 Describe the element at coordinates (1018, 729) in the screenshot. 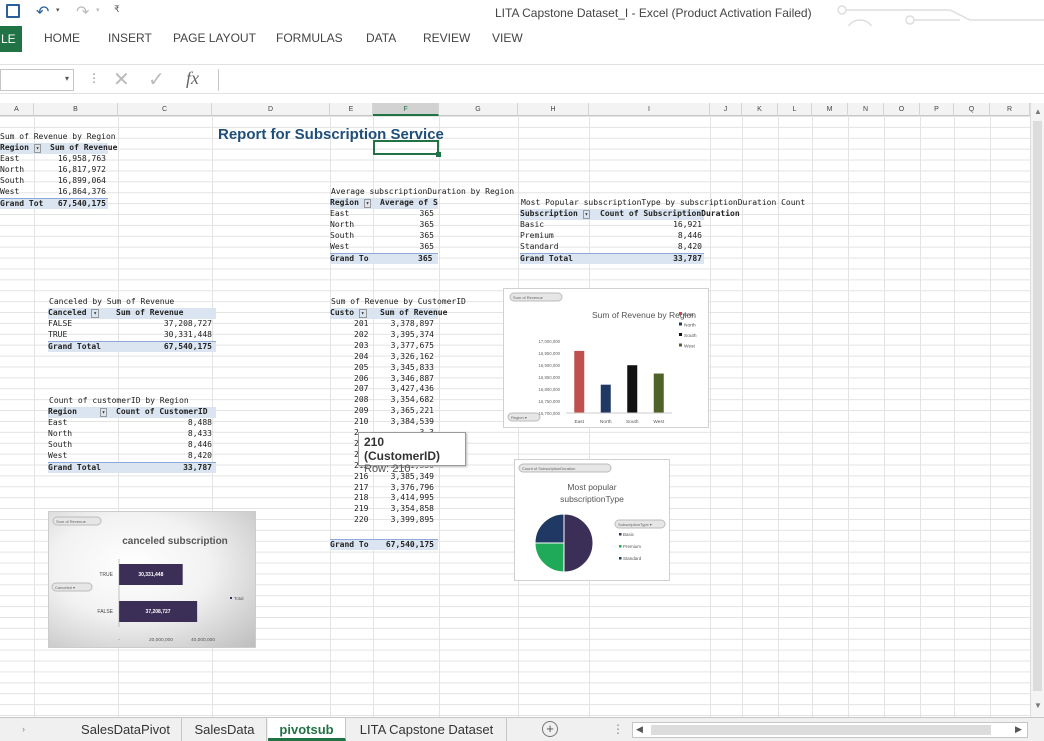

I see `hscroll-right-icon: ▶` at that location.